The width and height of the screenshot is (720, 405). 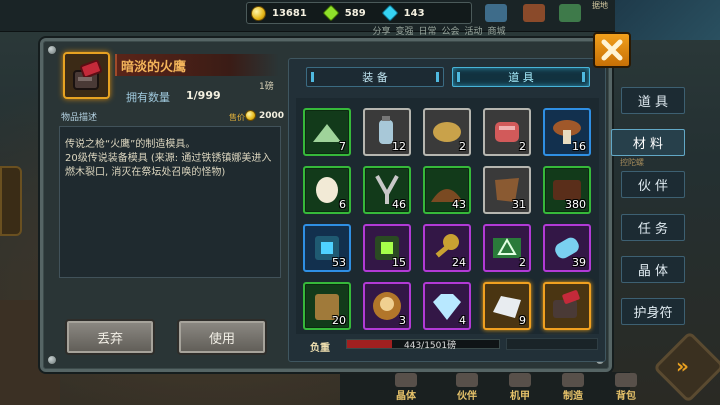 What do you see at coordinates (522, 320) in the screenshot?
I see `item-count: 9` at bounding box center [522, 320].